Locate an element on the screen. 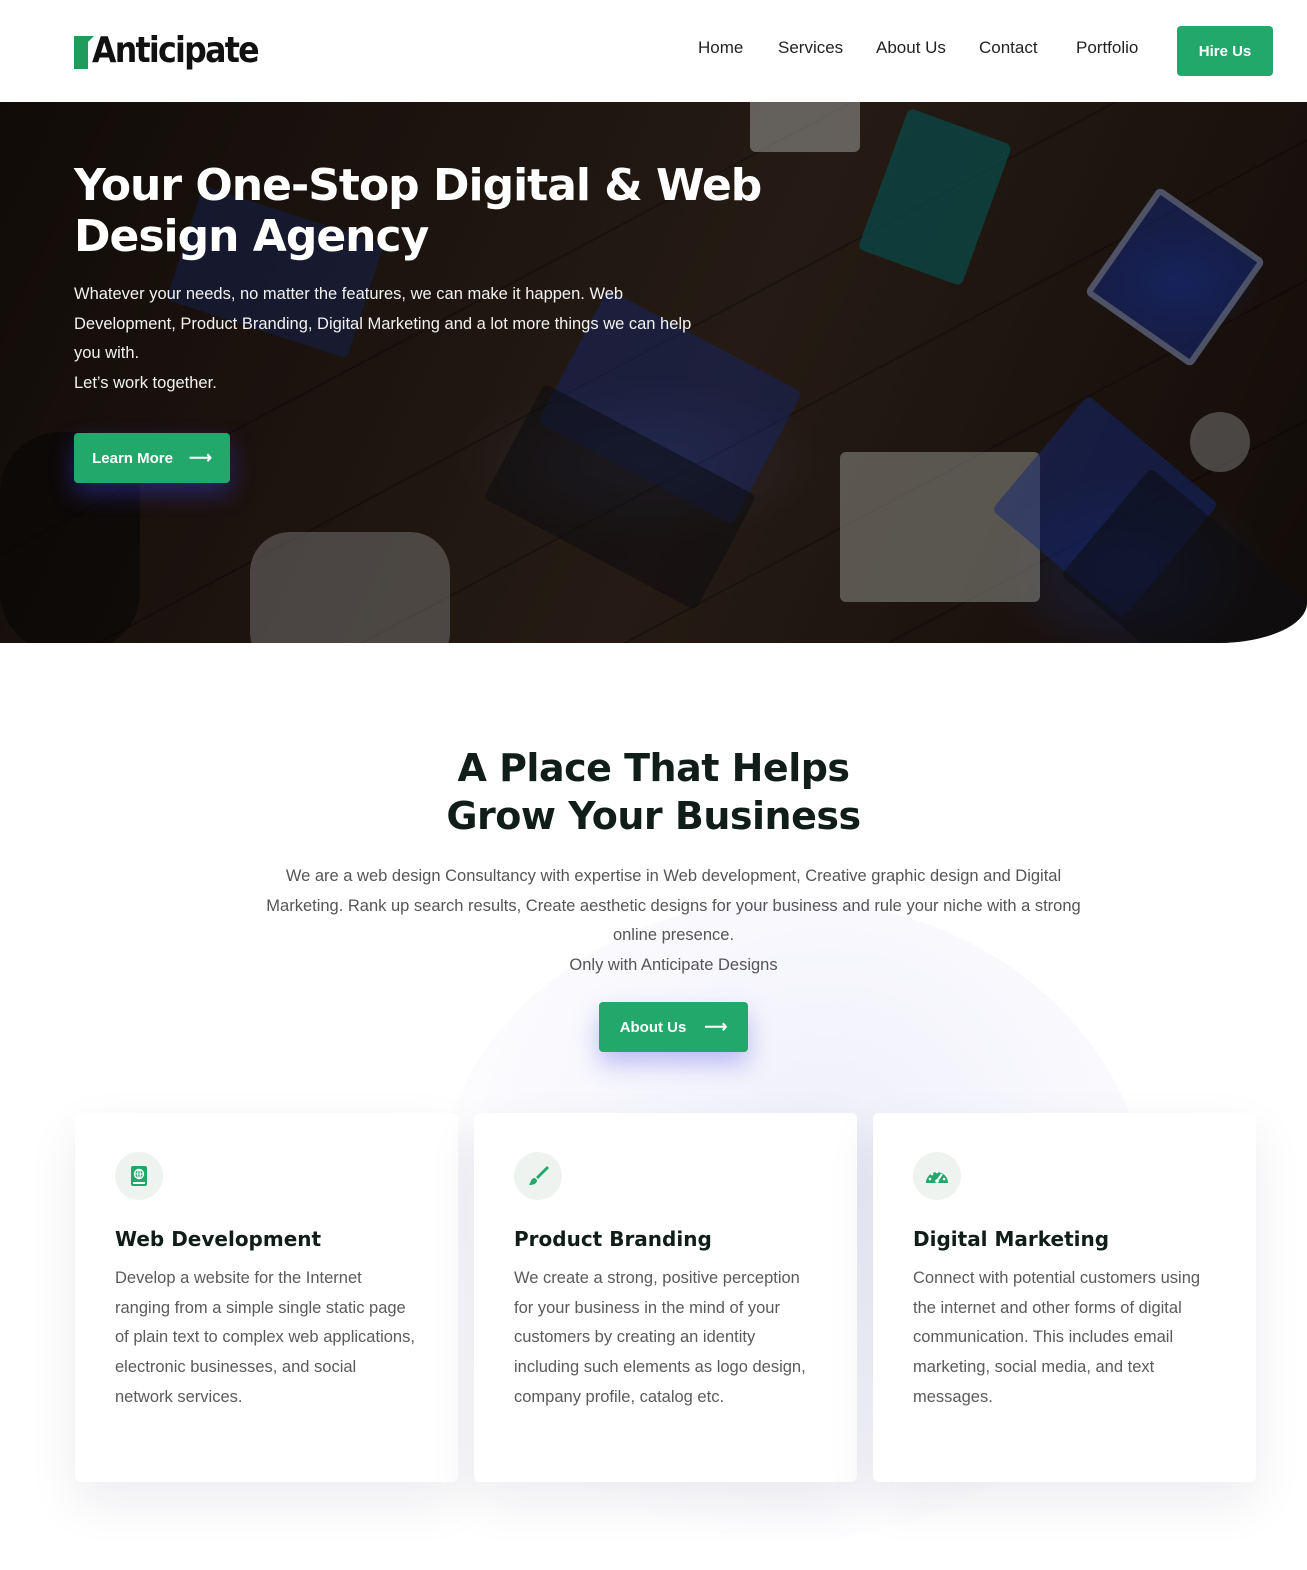 The image size is (1307, 1570). card-title: Product Branding is located at coordinates (613, 1239).